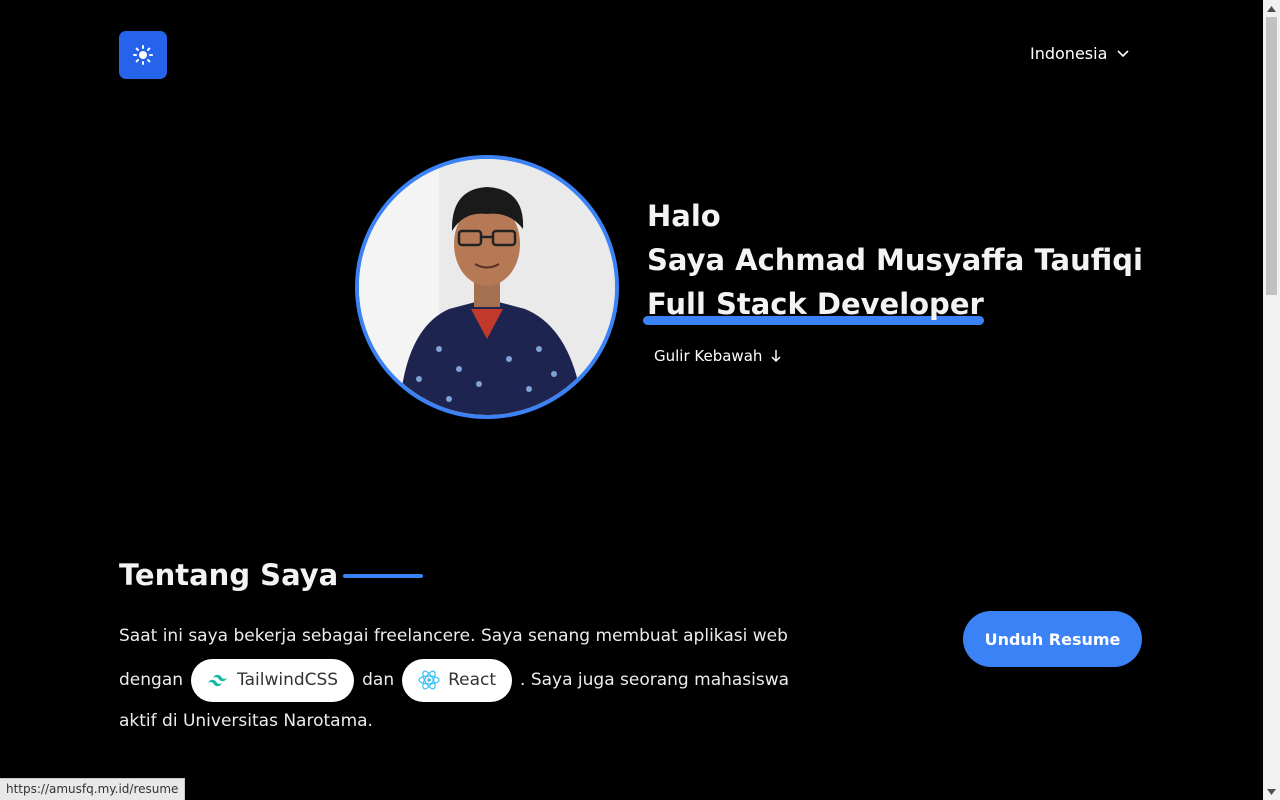 This screenshot has height=800, width=1280. I want to click on chevron-down-icon, so click(1123, 53).